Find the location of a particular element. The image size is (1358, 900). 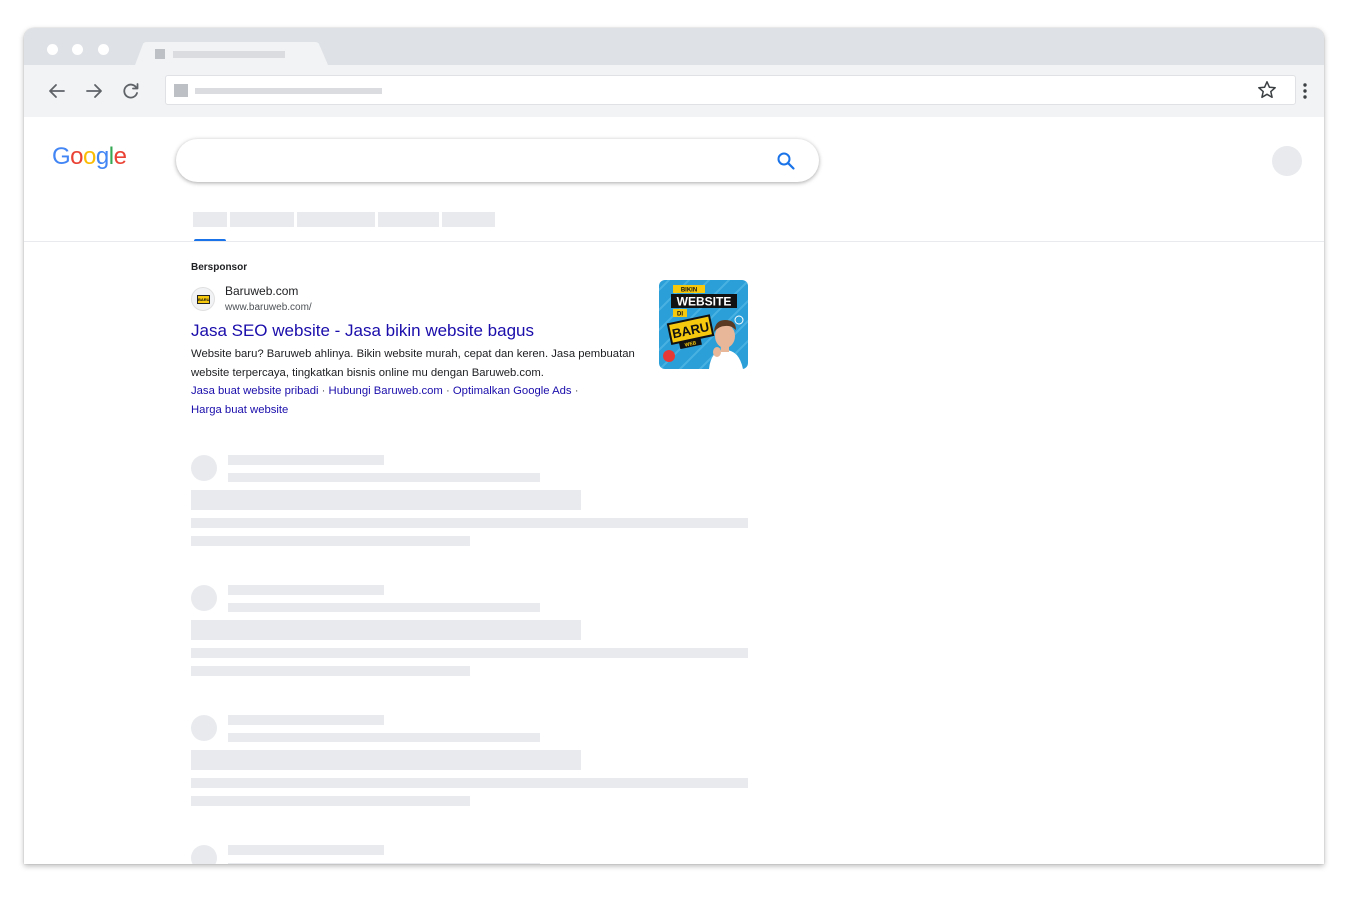

advertiser-favicon: BARU is located at coordinates (203, 299).